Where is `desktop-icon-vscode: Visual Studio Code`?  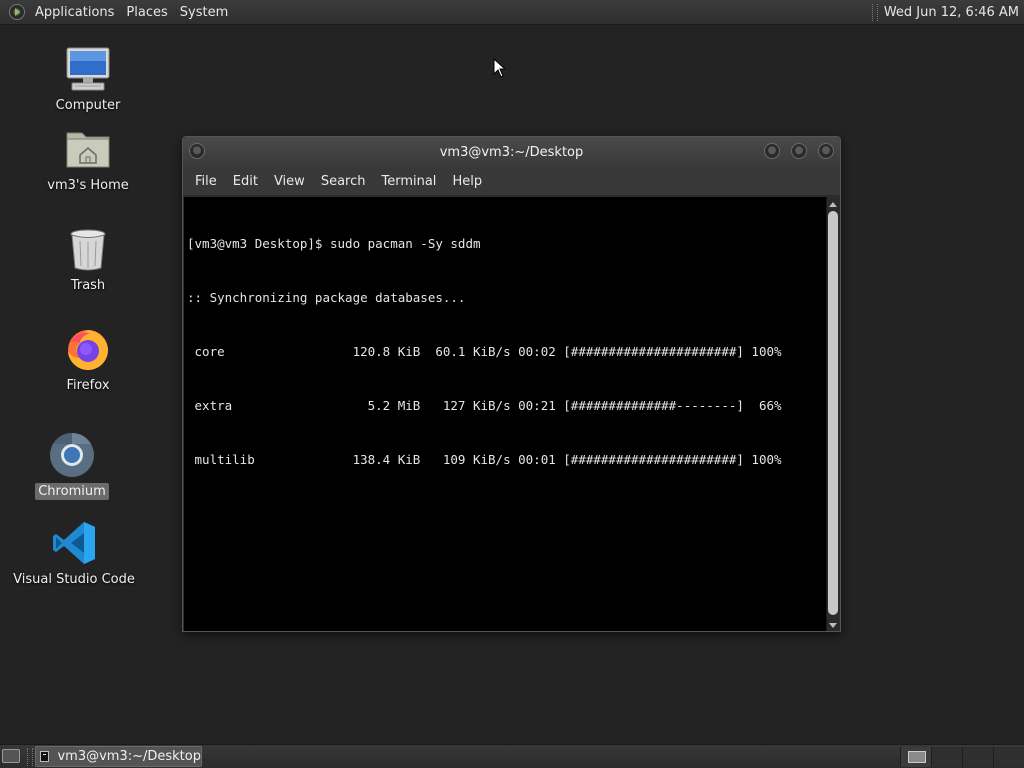
desktop-icon-vscode: Visual Studio Code is located at coordinates (74, 553).